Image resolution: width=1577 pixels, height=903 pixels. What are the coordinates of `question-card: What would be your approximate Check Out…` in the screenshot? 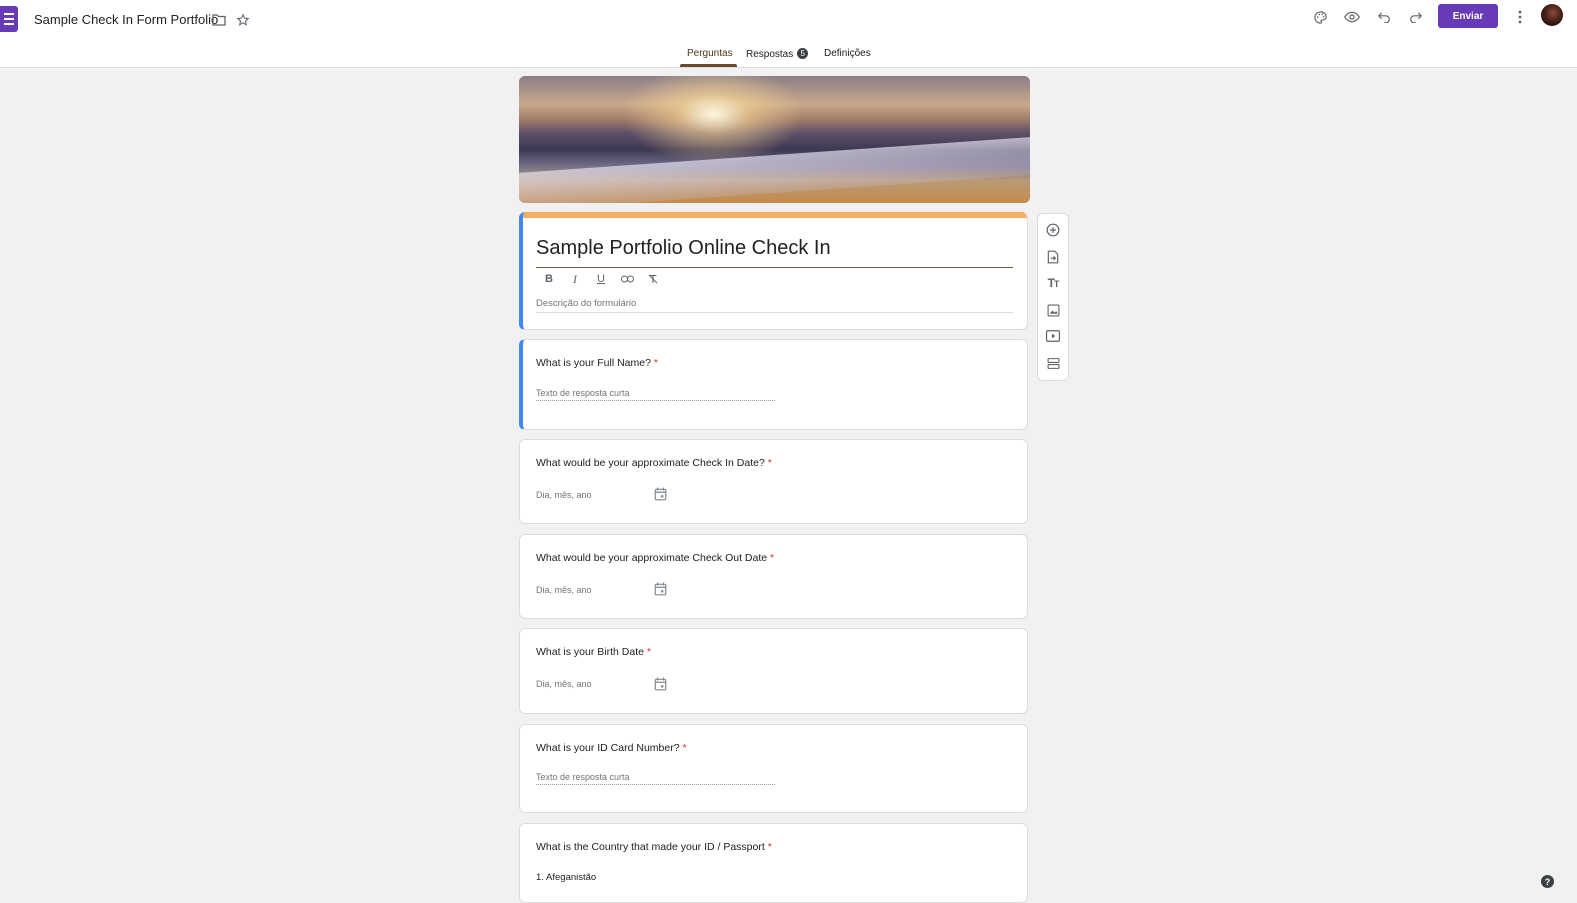 It's located at (773, 576).